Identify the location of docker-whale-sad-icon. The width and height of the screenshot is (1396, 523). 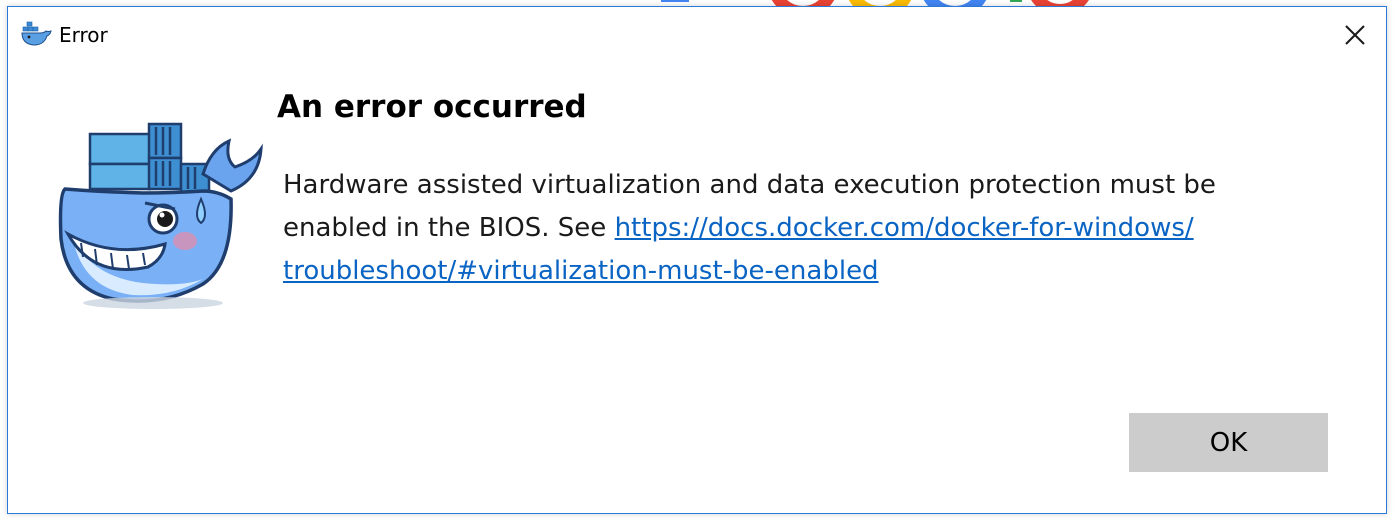
(160, 215).